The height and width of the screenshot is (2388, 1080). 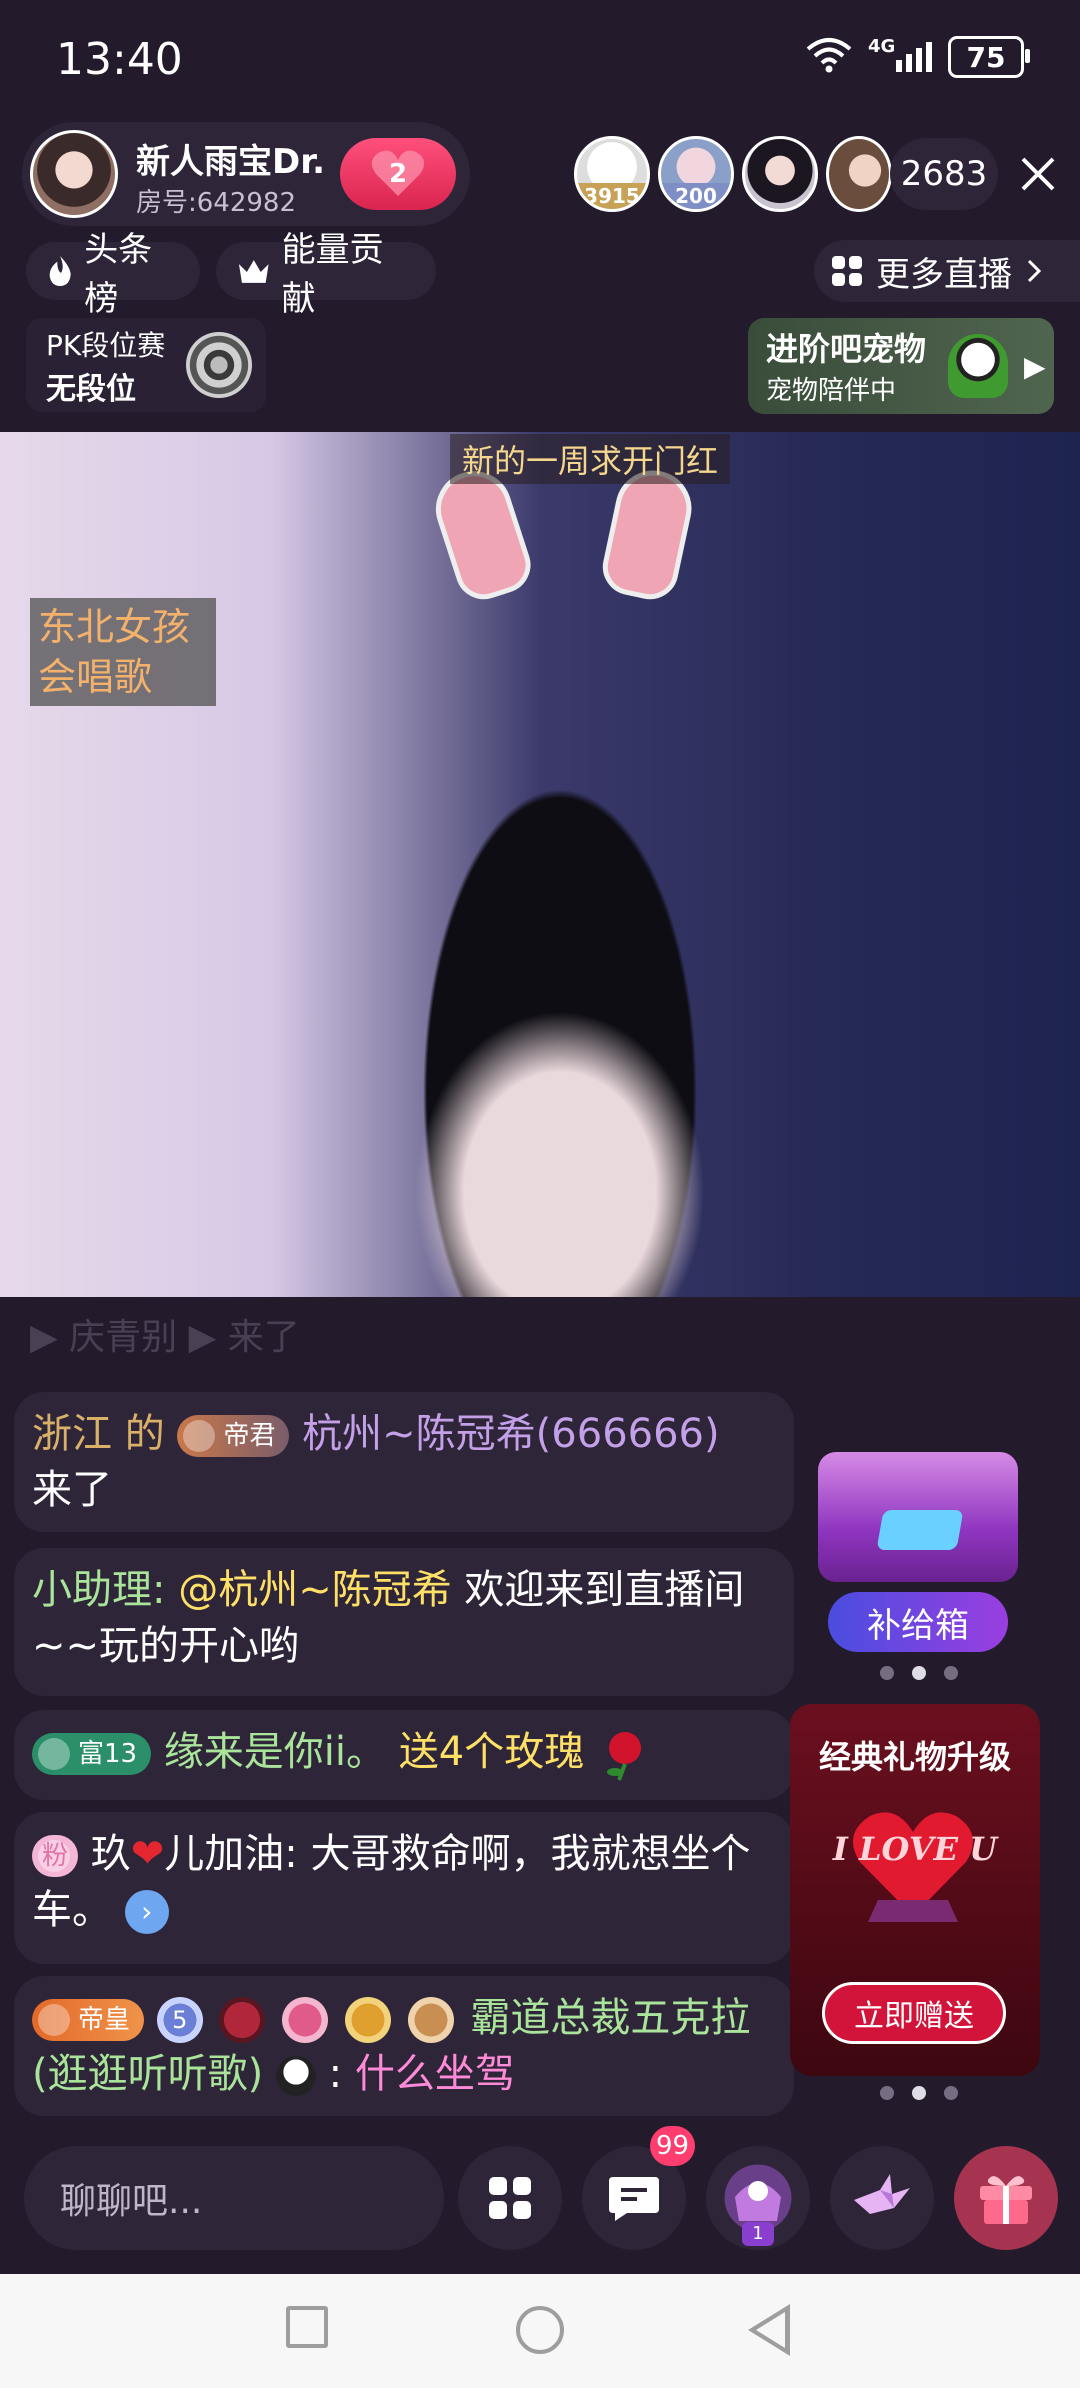 I want to click on battery-icon: 75, so click(x=989, y=57).